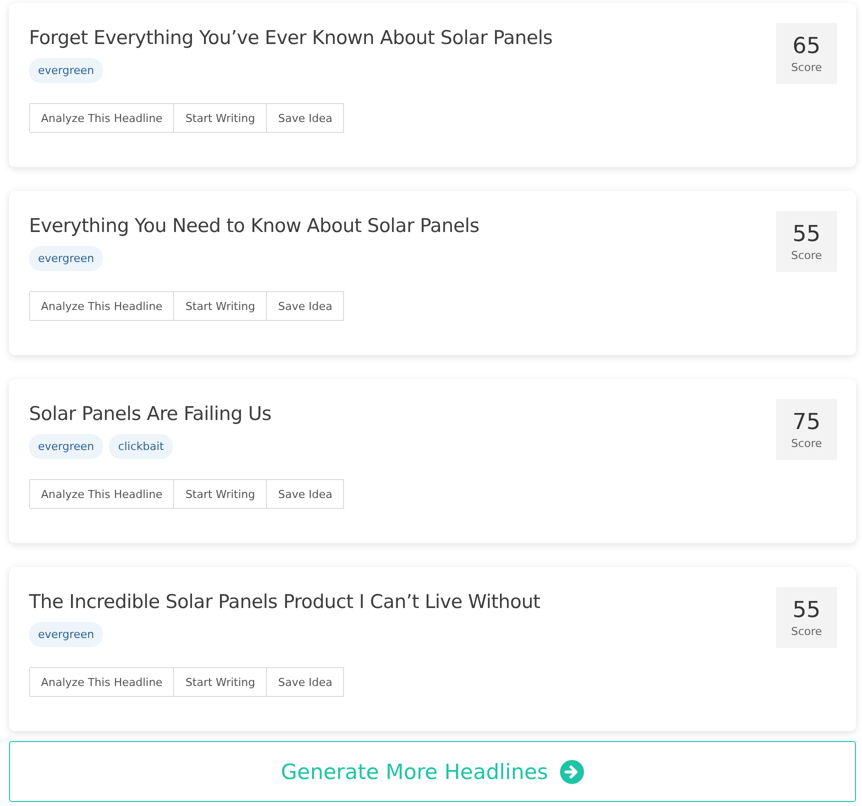 Image resolution: width=862 pixels, height=806 pixels. What do you see at coordinates (284, 602) in the screenshot?
I see `headline-title: The Incredible Solar Panels Product I Can’t Live Without` at bounding box center [284, 602].